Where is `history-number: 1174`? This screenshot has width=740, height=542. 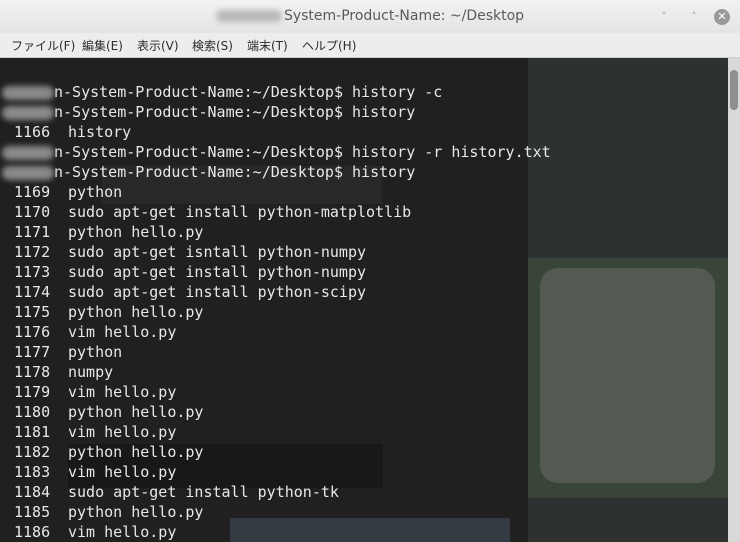
history-number: 1174 is located at coordinates (32, 292).